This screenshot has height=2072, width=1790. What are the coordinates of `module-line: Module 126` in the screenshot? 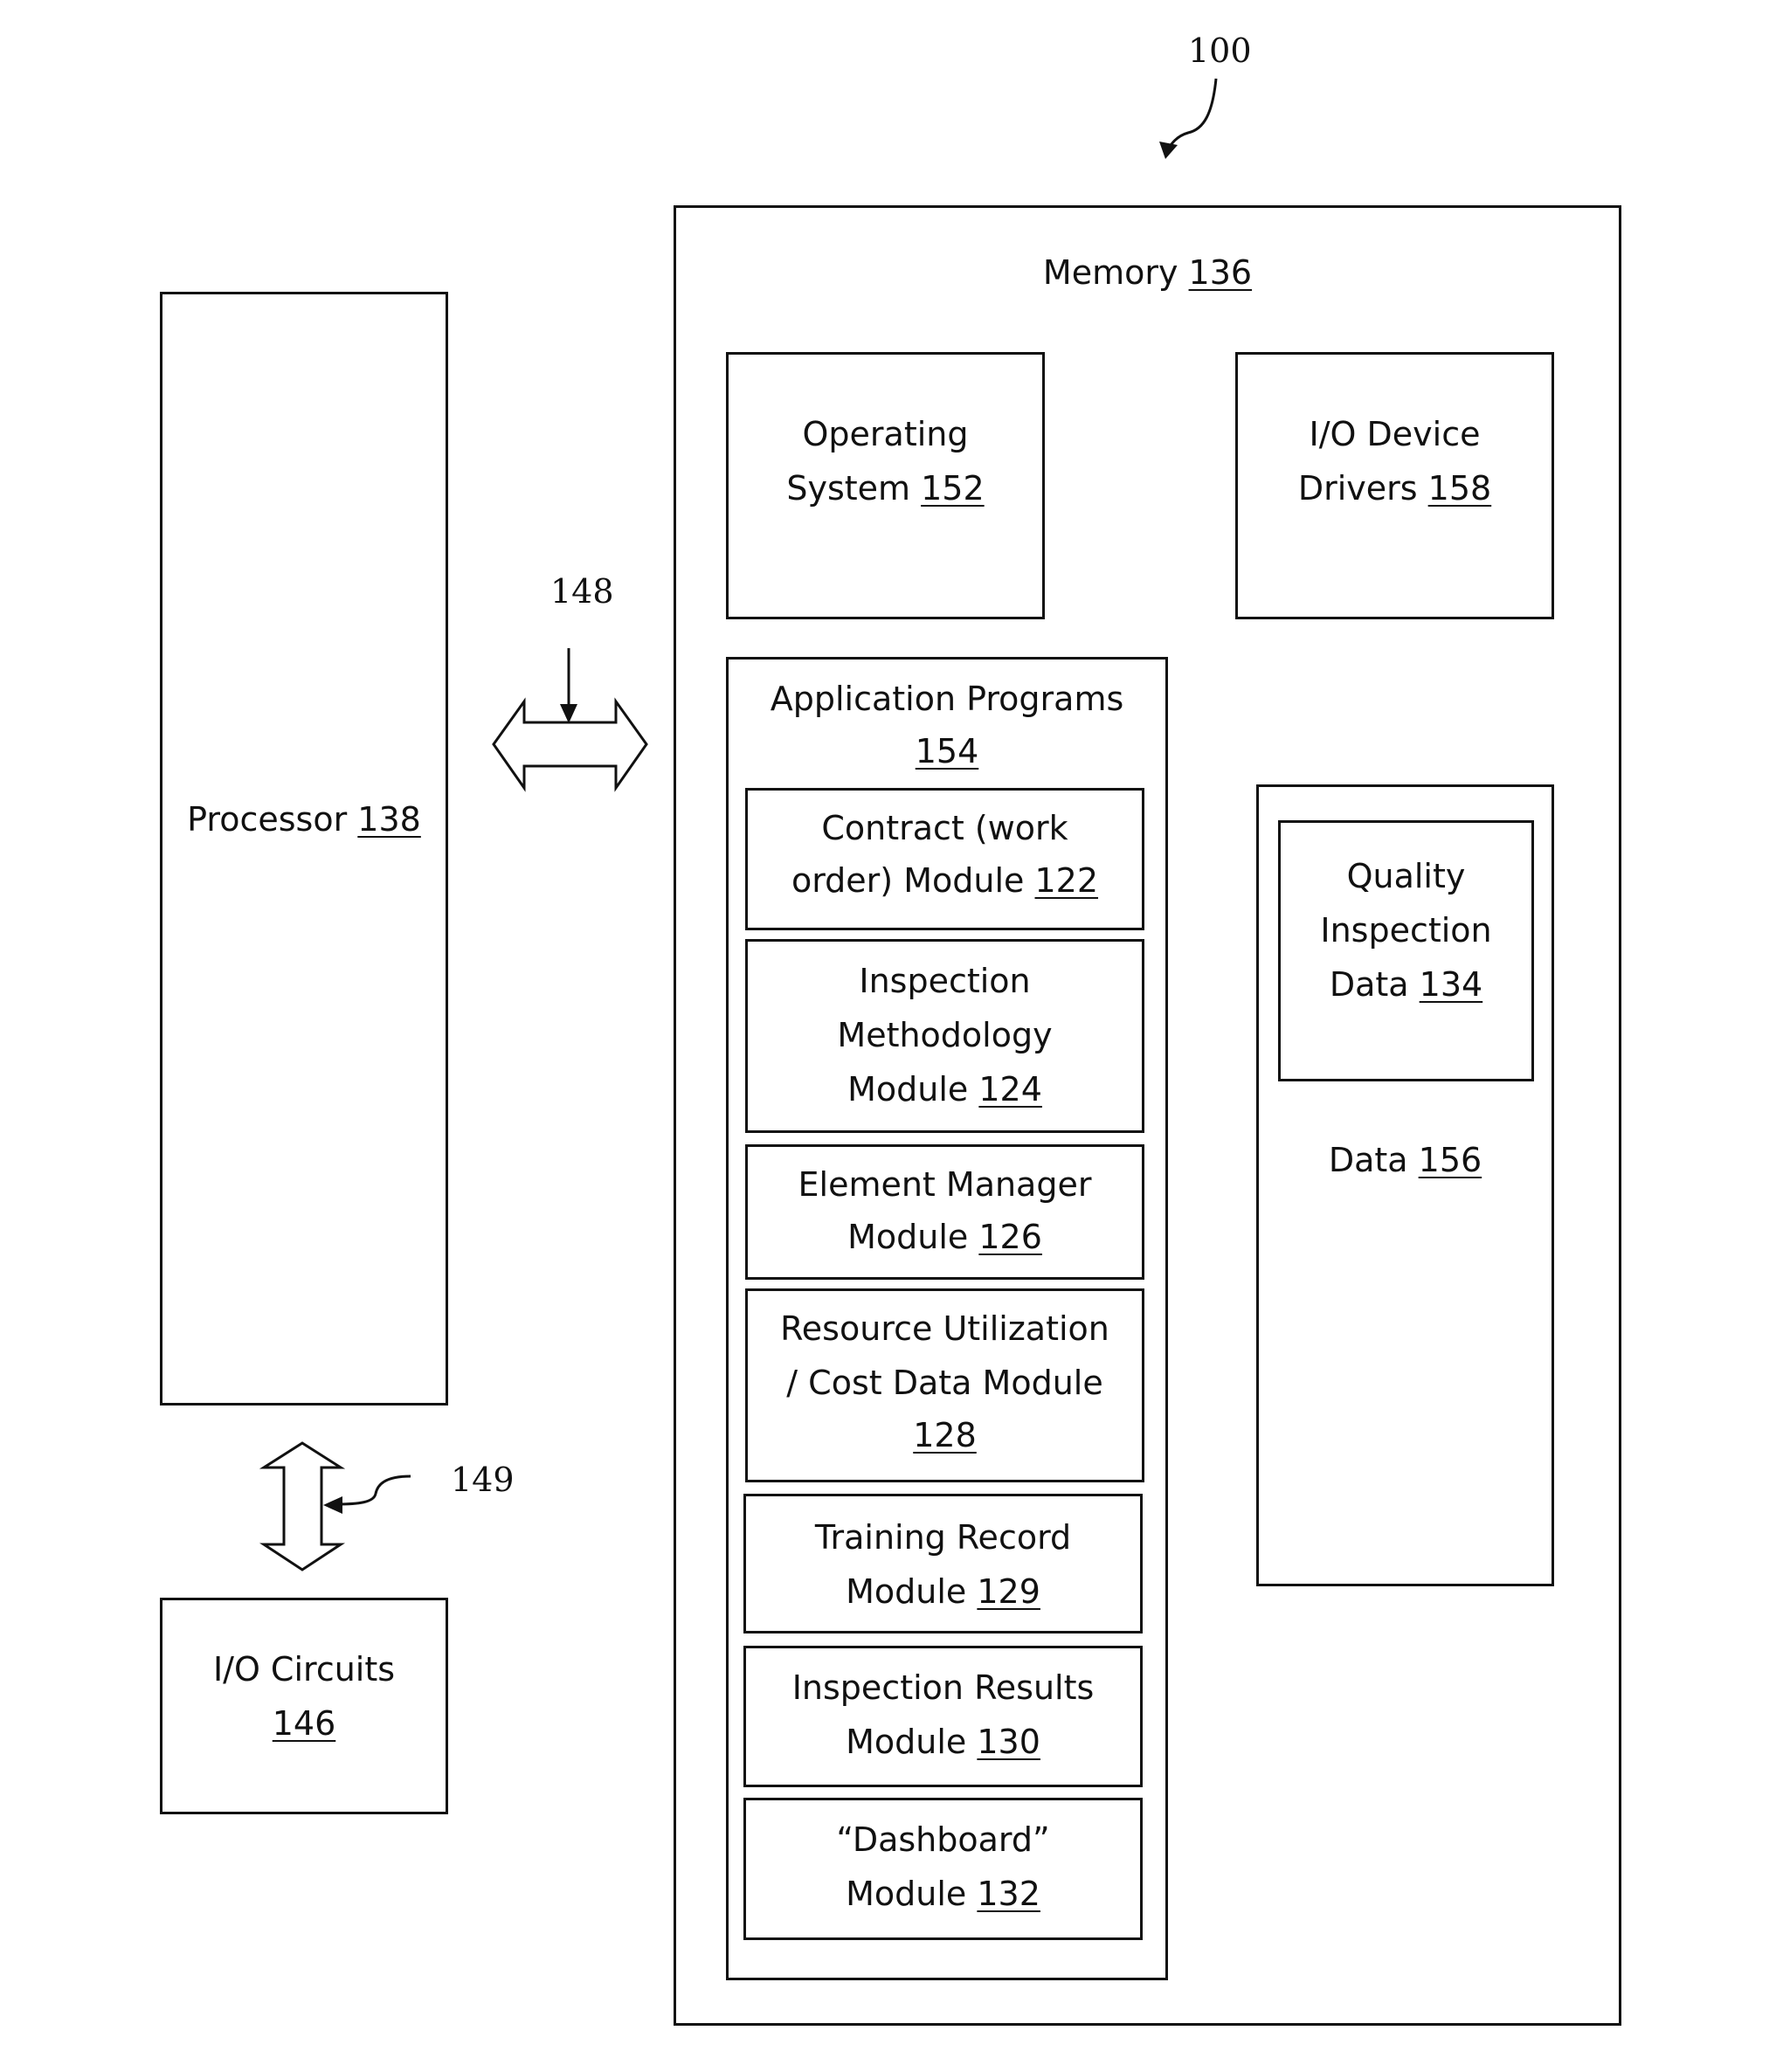 It's located at (945, 1237).